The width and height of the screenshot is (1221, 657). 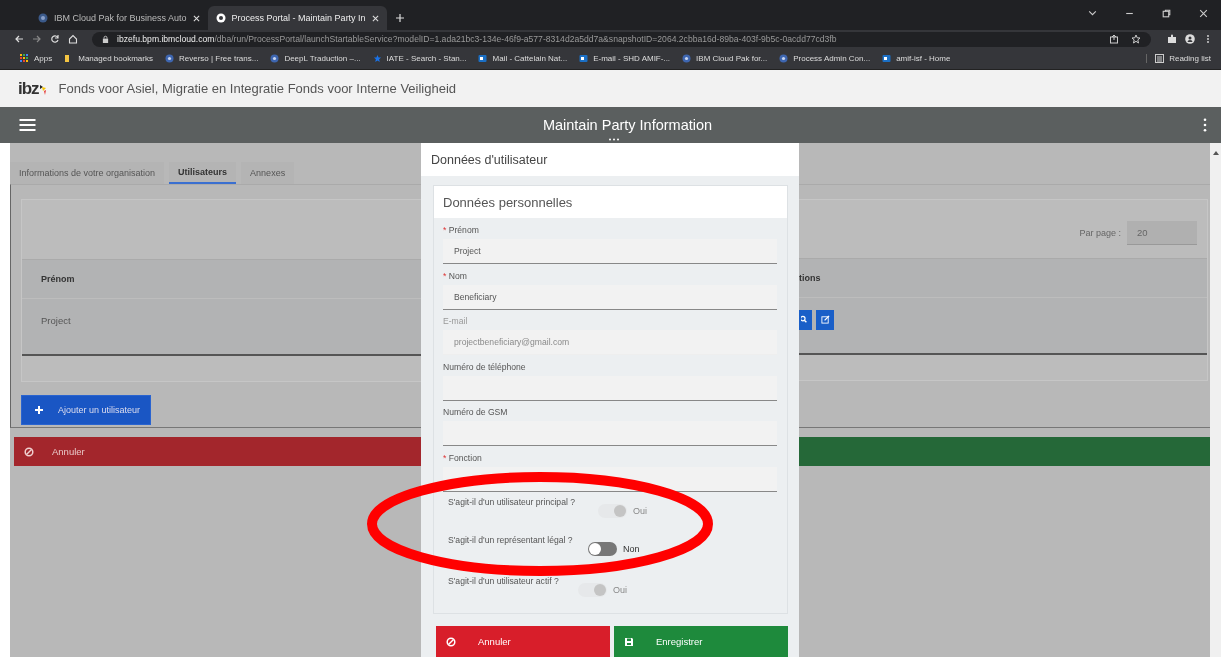 I want to click on field-label: Numéro de GSM, so click(x=476, y=412).